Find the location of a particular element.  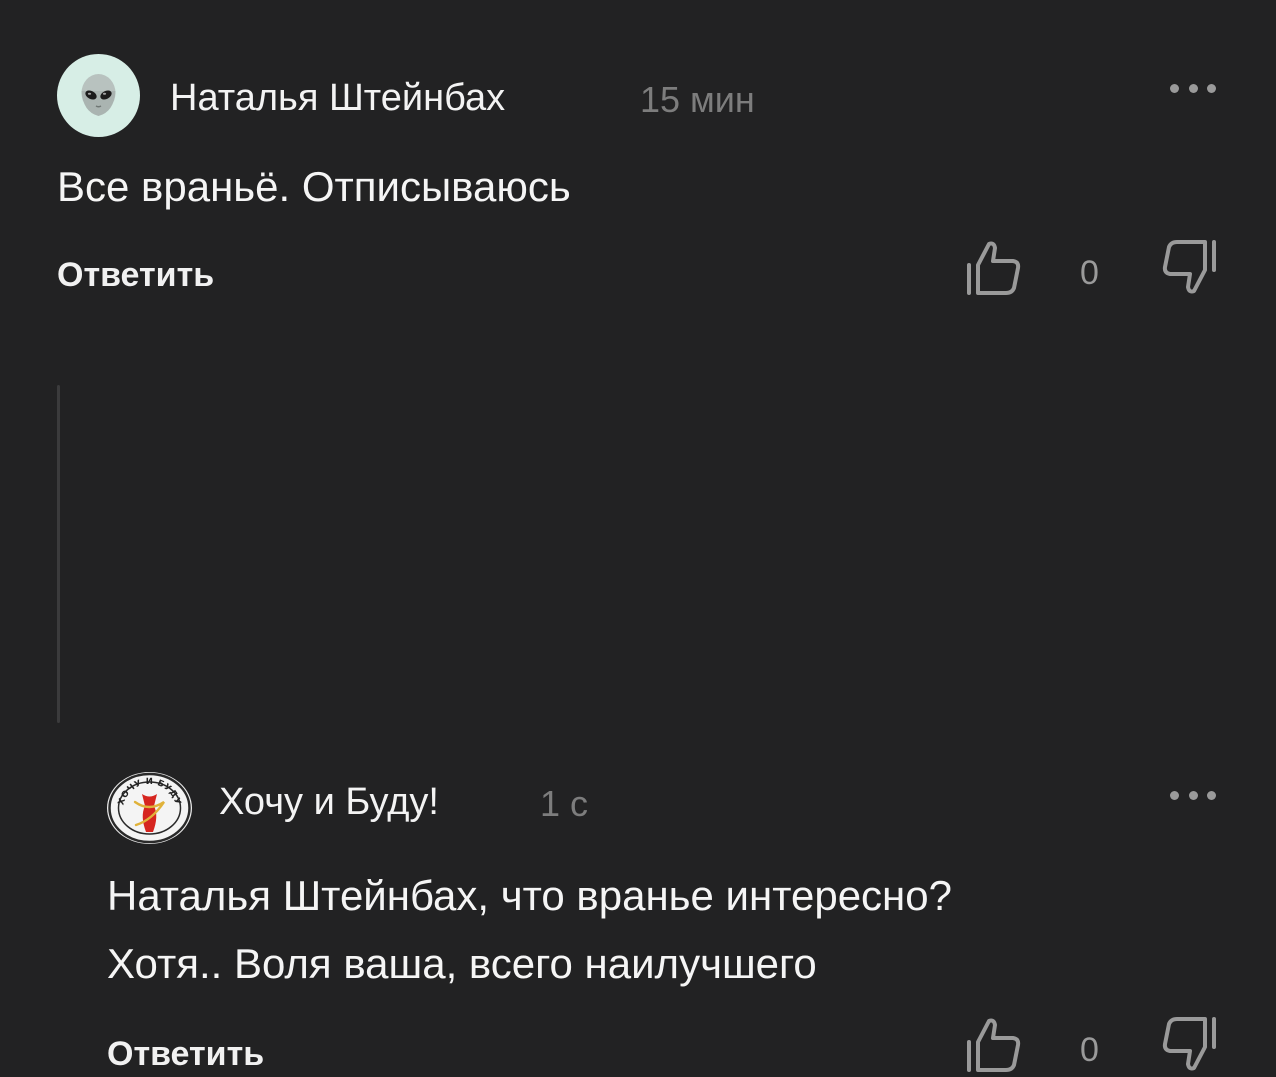

avatar: ХОЧУ И БУДУ is located at coordinates (149, 808).